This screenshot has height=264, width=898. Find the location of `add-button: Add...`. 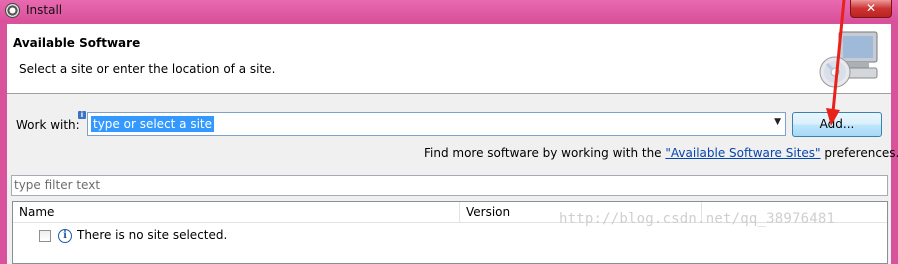

add-button: Add... is located at coordinates (837, 124).